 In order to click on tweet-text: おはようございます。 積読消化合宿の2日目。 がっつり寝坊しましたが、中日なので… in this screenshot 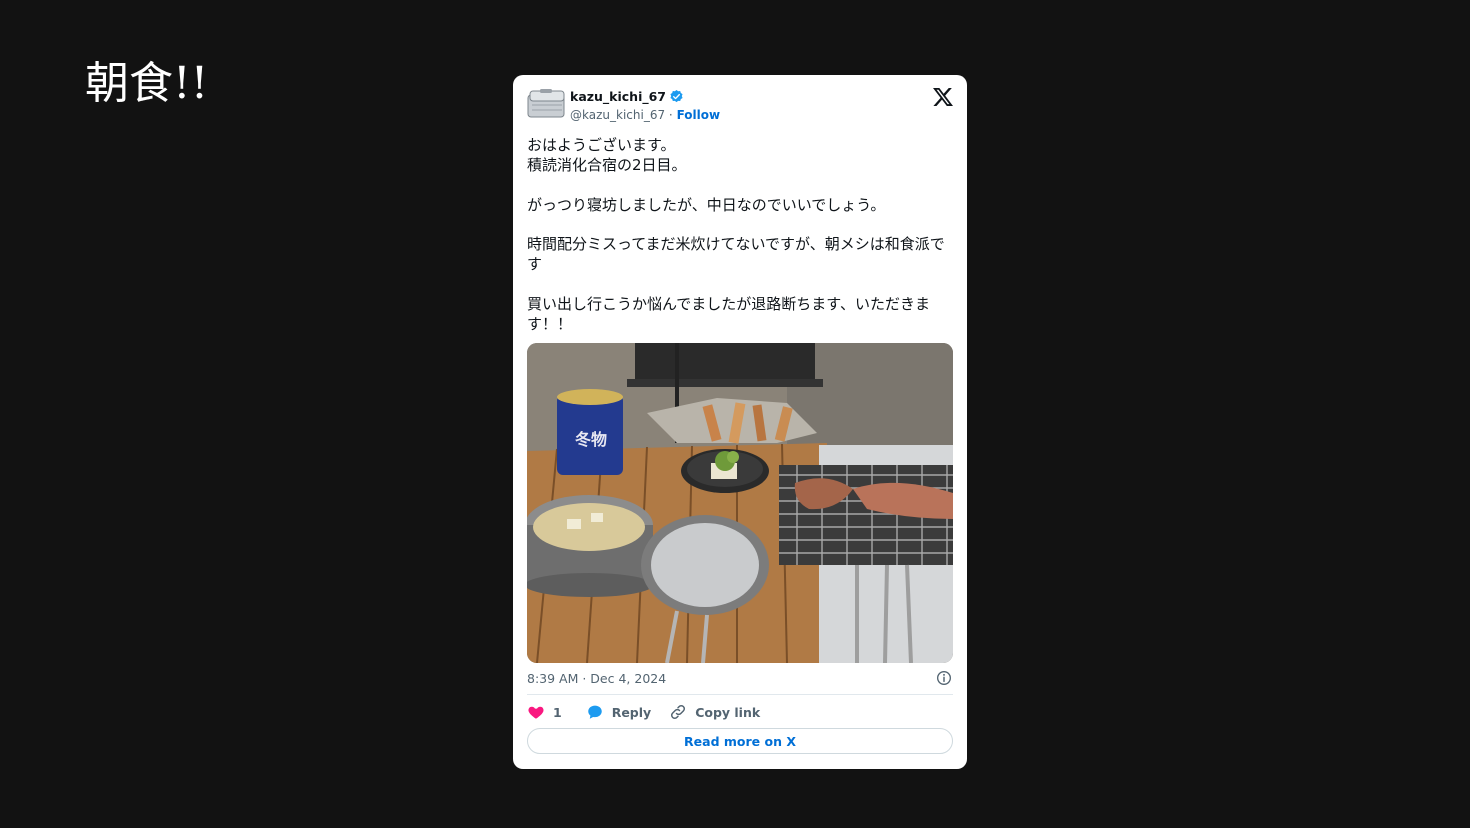, I will do `click(741, 234)`.